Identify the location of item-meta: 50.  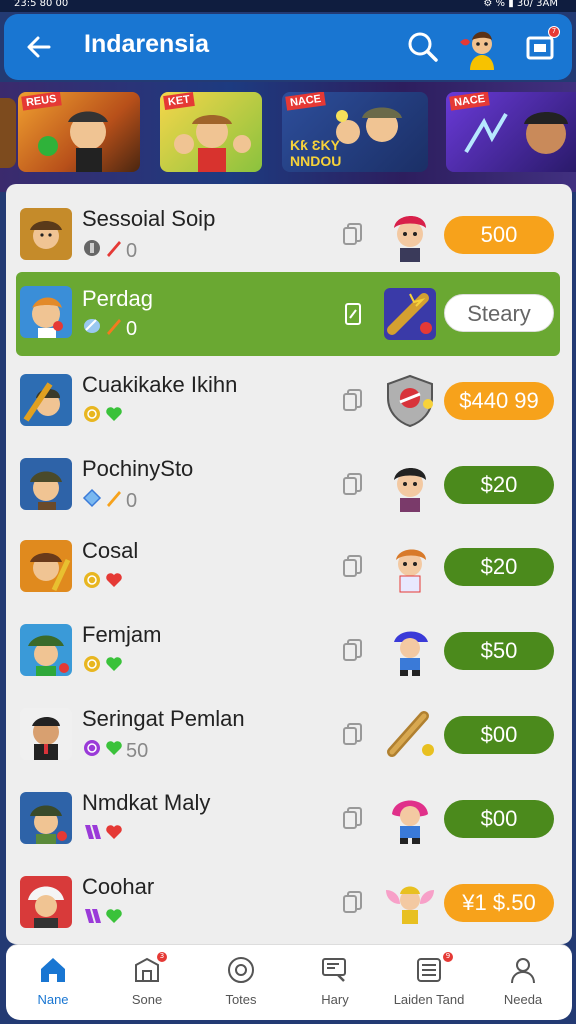
(115, 751).